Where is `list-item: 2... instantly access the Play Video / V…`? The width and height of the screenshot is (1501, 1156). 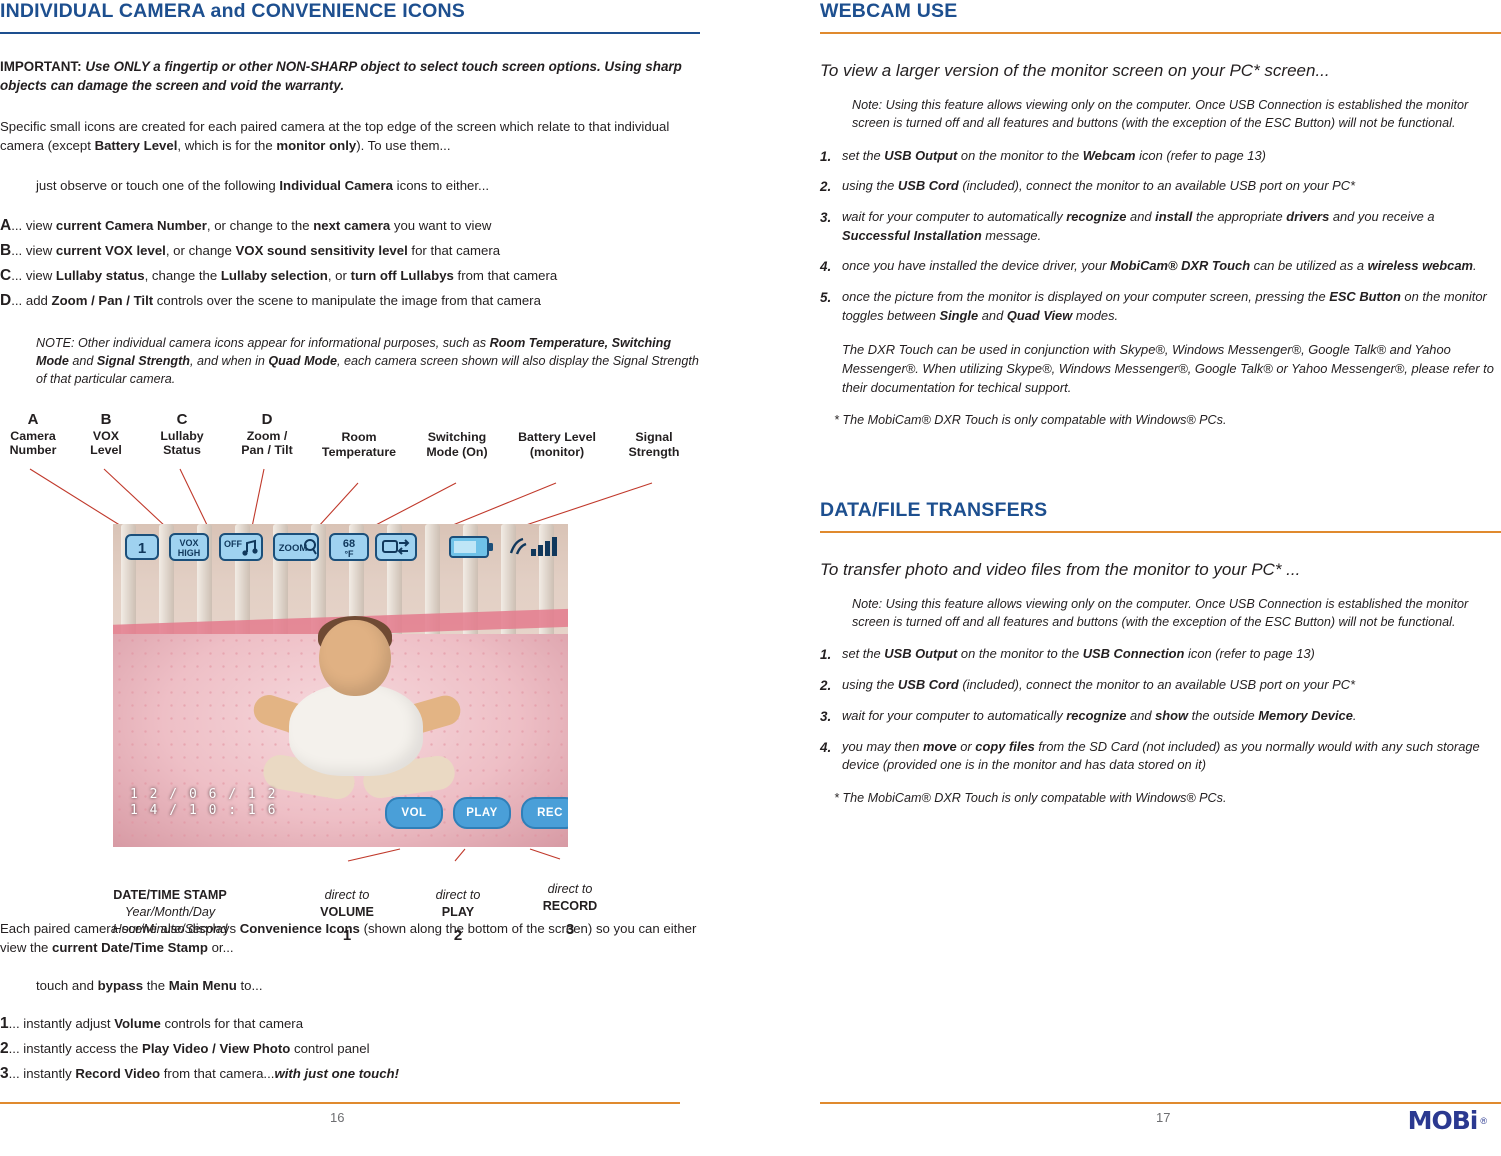 list-item: 2... instantly access the Play Video / V… is located at coordinates (350, 1048).